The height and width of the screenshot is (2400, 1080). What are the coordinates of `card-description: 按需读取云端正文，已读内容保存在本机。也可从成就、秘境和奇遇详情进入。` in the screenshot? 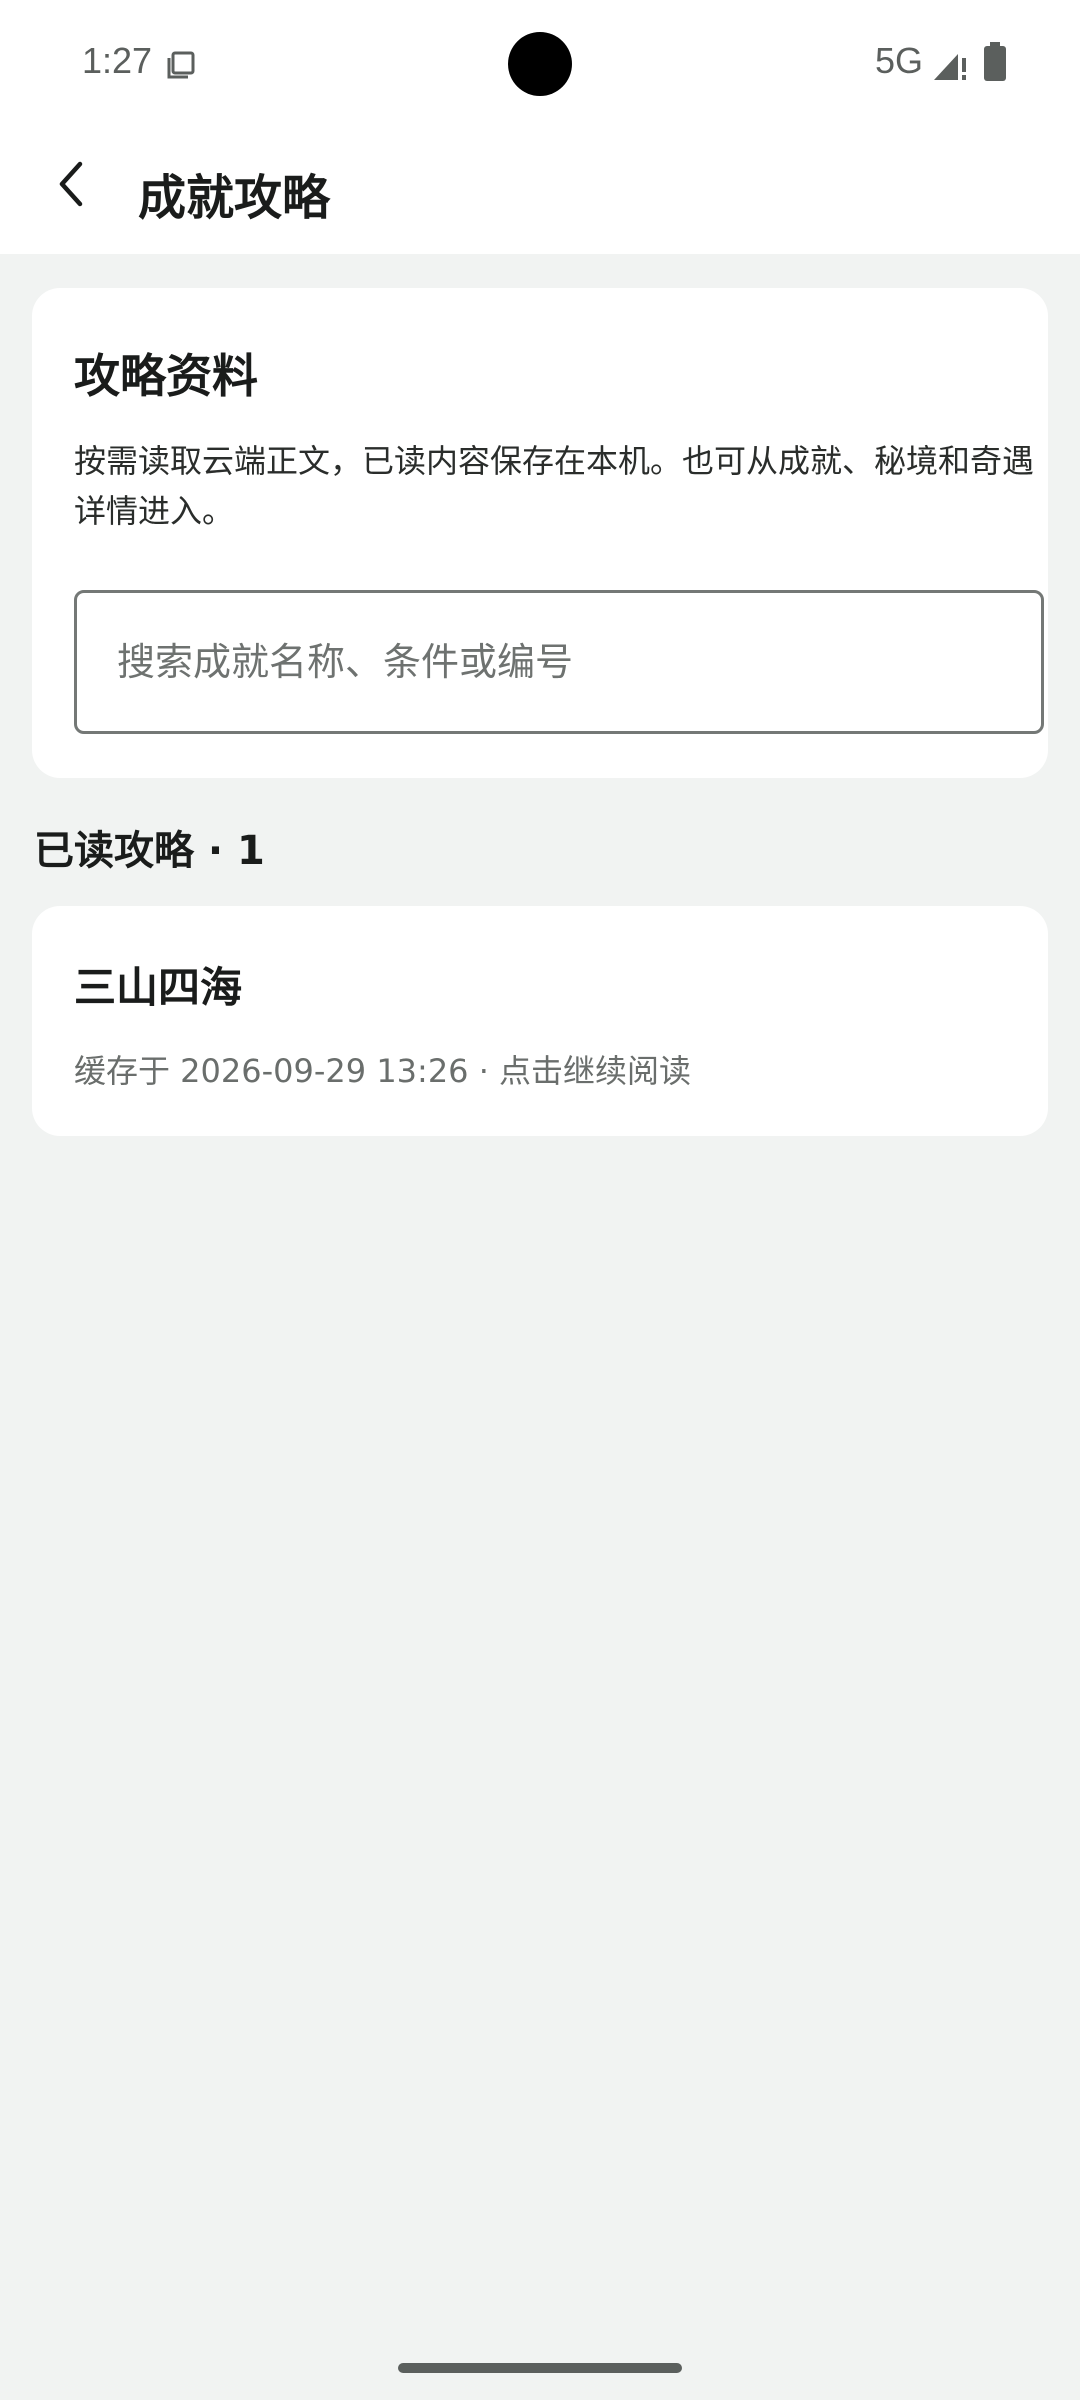 It's located at (554, 486).